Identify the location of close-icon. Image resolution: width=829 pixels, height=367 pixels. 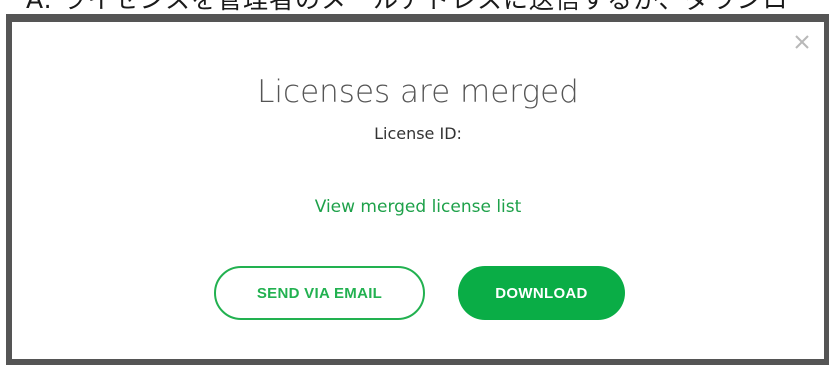
(802, 42).